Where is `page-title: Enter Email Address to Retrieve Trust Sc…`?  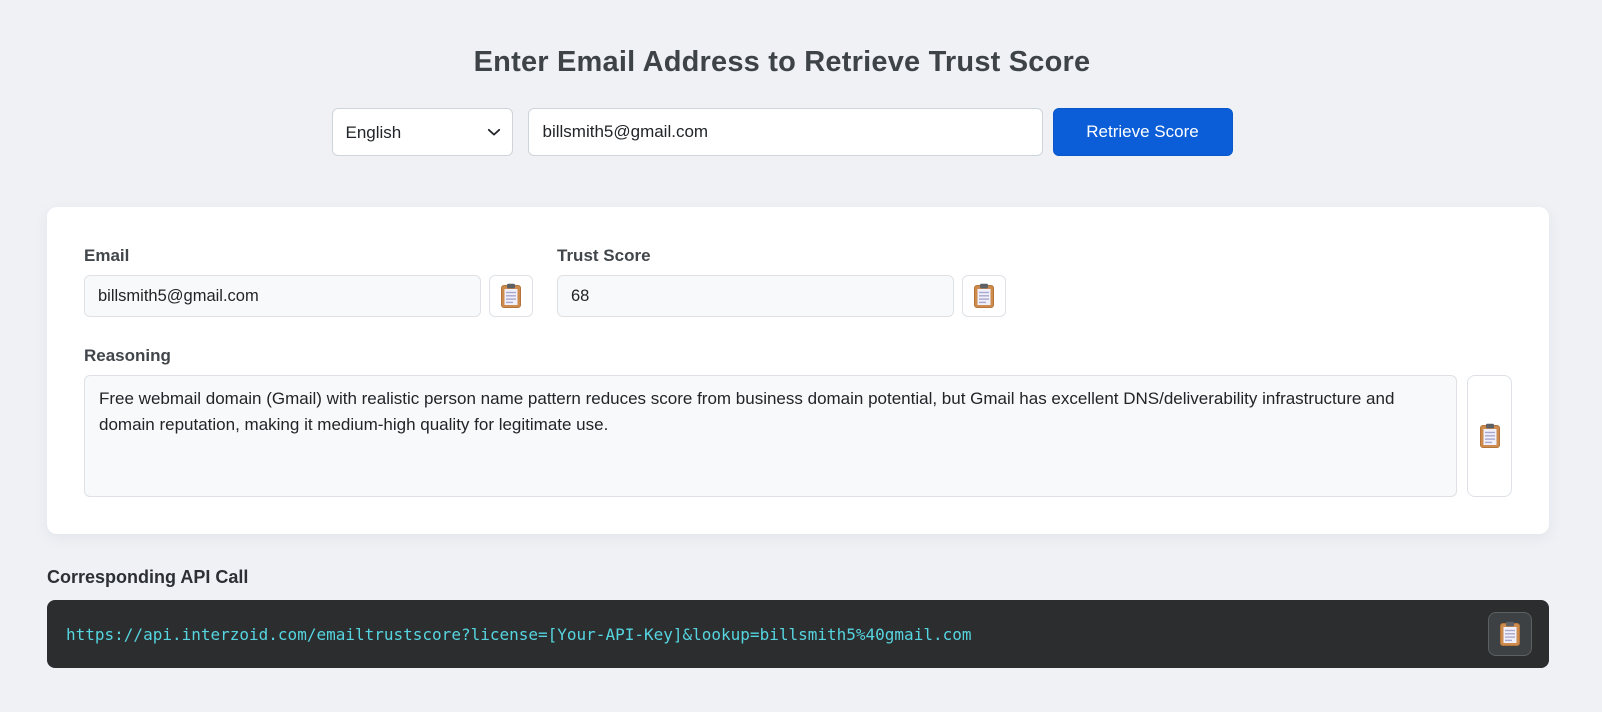
page-title: Enter Email Address to Retrieve Trust Sc… is located at coordinates (782, 62).